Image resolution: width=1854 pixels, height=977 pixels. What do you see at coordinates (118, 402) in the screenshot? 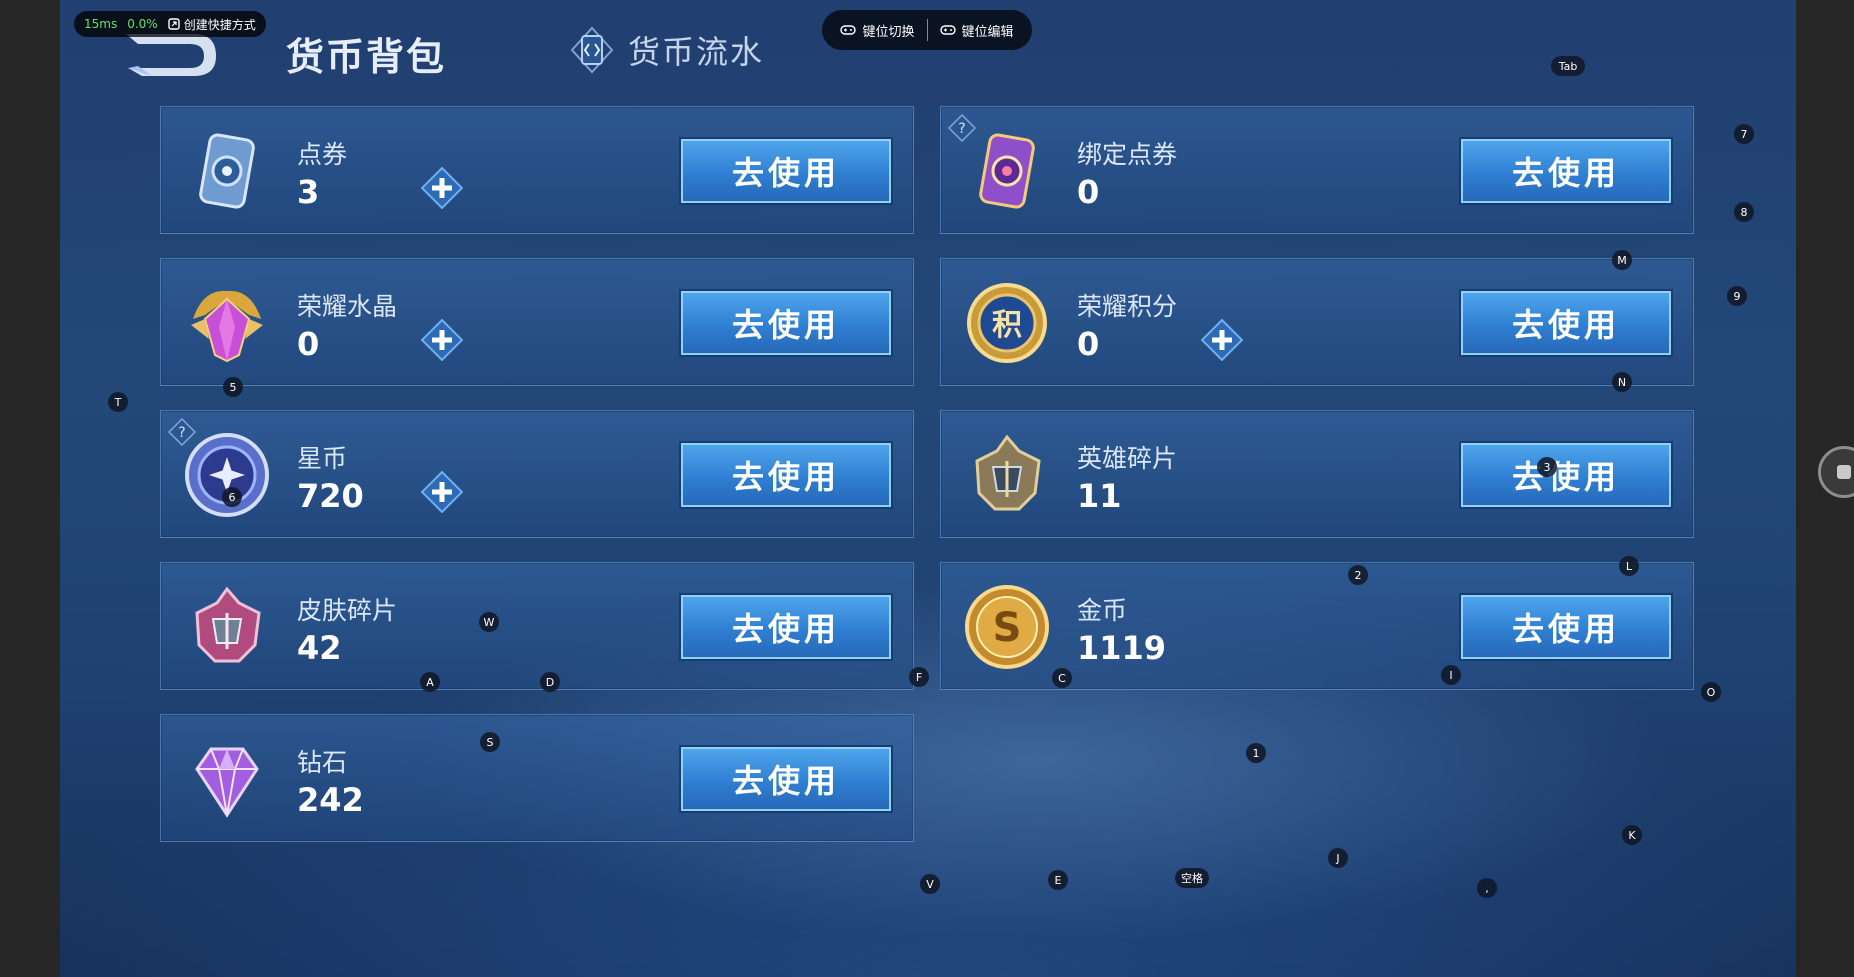
I see `key-hint-t: T` at bounding box center [118, 402].